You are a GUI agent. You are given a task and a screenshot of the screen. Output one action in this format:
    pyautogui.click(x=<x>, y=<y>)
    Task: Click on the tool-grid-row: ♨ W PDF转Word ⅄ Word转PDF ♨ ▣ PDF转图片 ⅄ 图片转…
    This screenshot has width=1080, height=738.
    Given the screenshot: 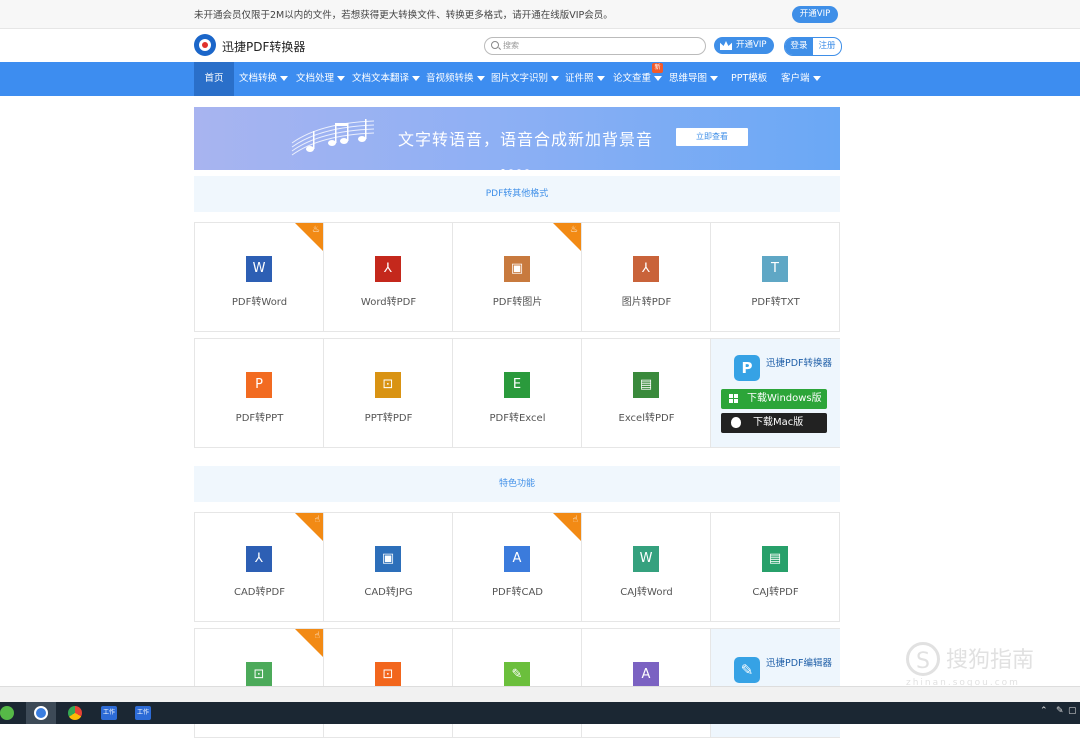 What is the action you would take?
    pyautogui.click(x=517, y=277)
    